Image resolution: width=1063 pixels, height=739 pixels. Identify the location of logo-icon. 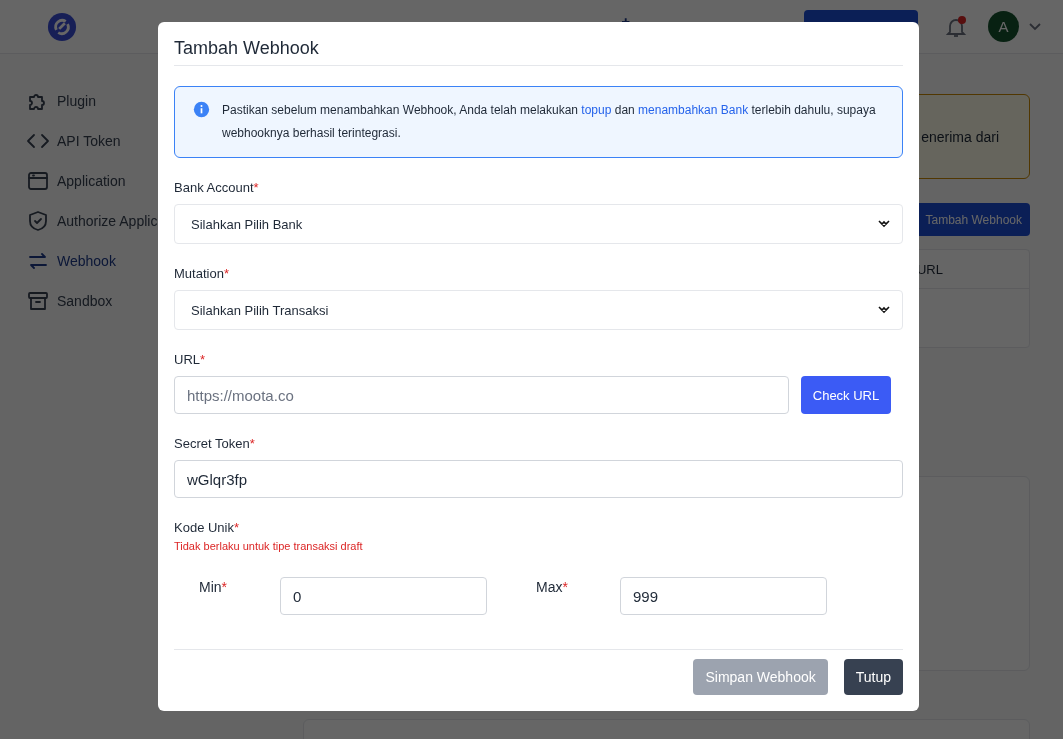
(62, 26).